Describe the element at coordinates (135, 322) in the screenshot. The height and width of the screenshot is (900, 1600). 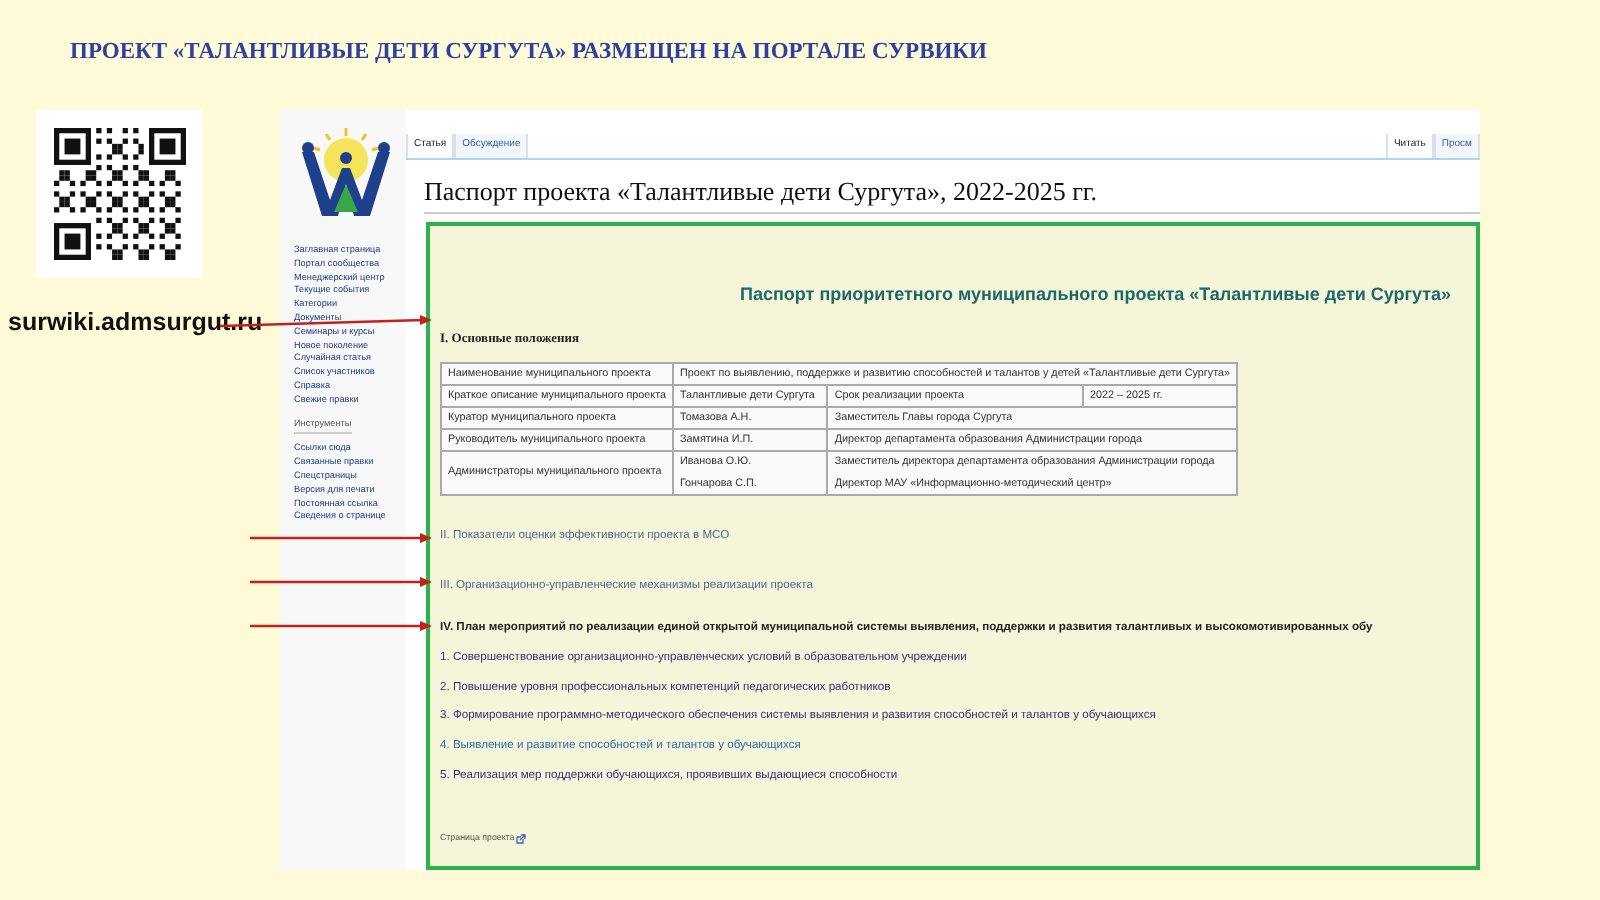
I see `site-url: surwiki.admsurgut.ru` at that location.